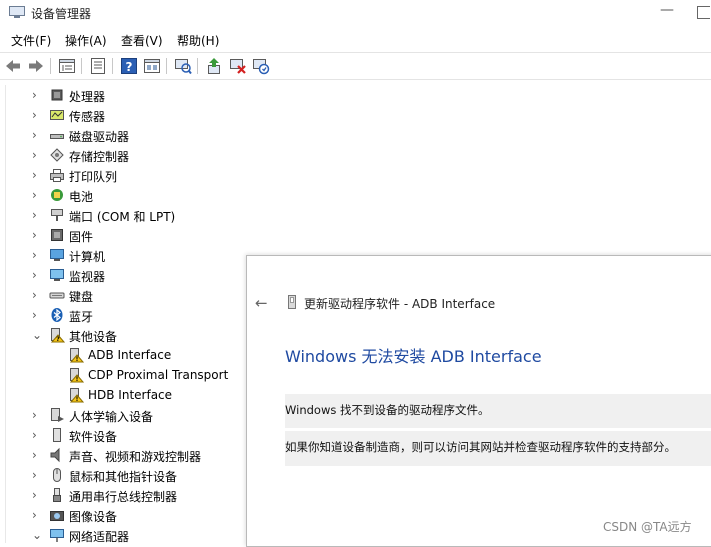  What do you see at coordinates (31, 40) in the screenshot?
I see `menu-file: 文件(F)` at bounding box center [31, 40].